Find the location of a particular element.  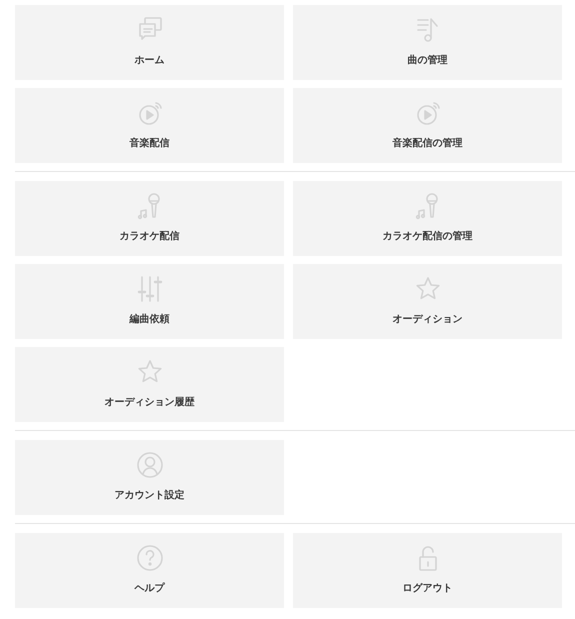

menu-tile: 音楽配信の管理 is located at coordinates (427, 125).